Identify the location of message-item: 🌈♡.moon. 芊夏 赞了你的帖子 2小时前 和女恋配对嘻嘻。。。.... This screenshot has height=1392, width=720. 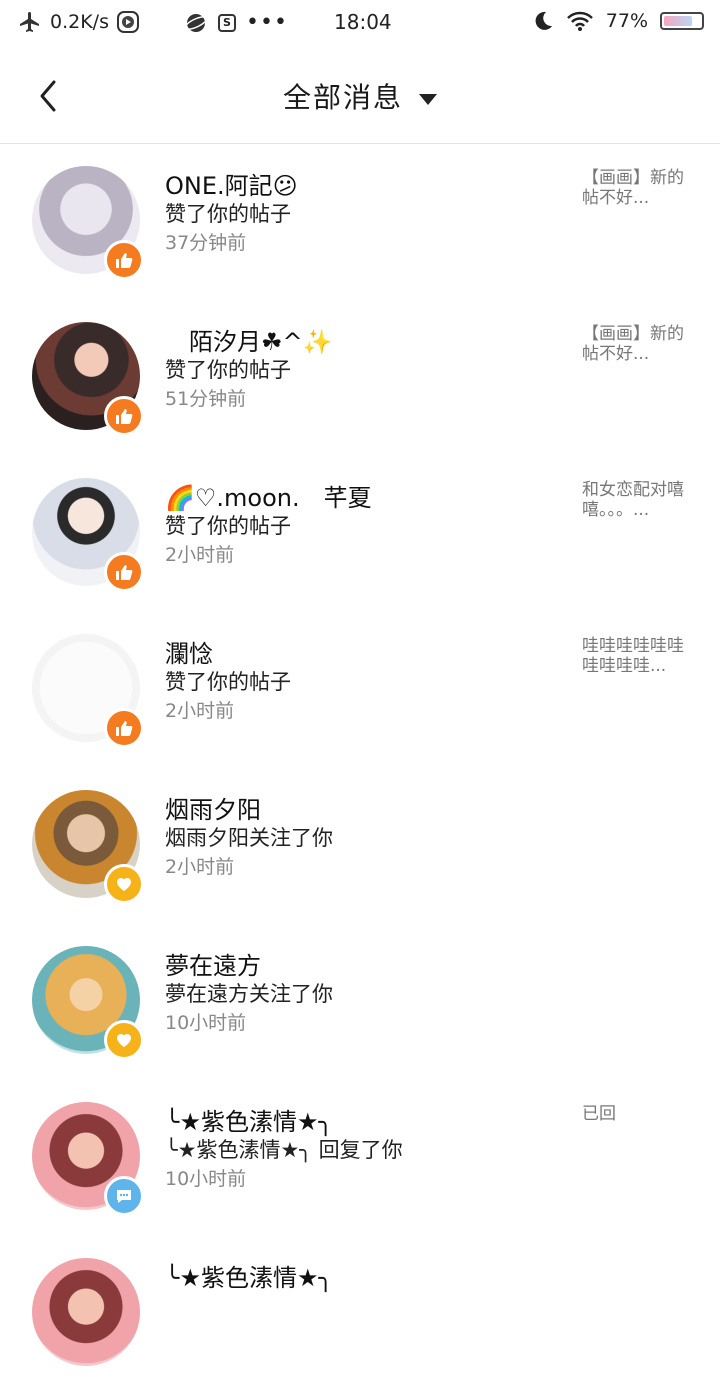
(360, 534).